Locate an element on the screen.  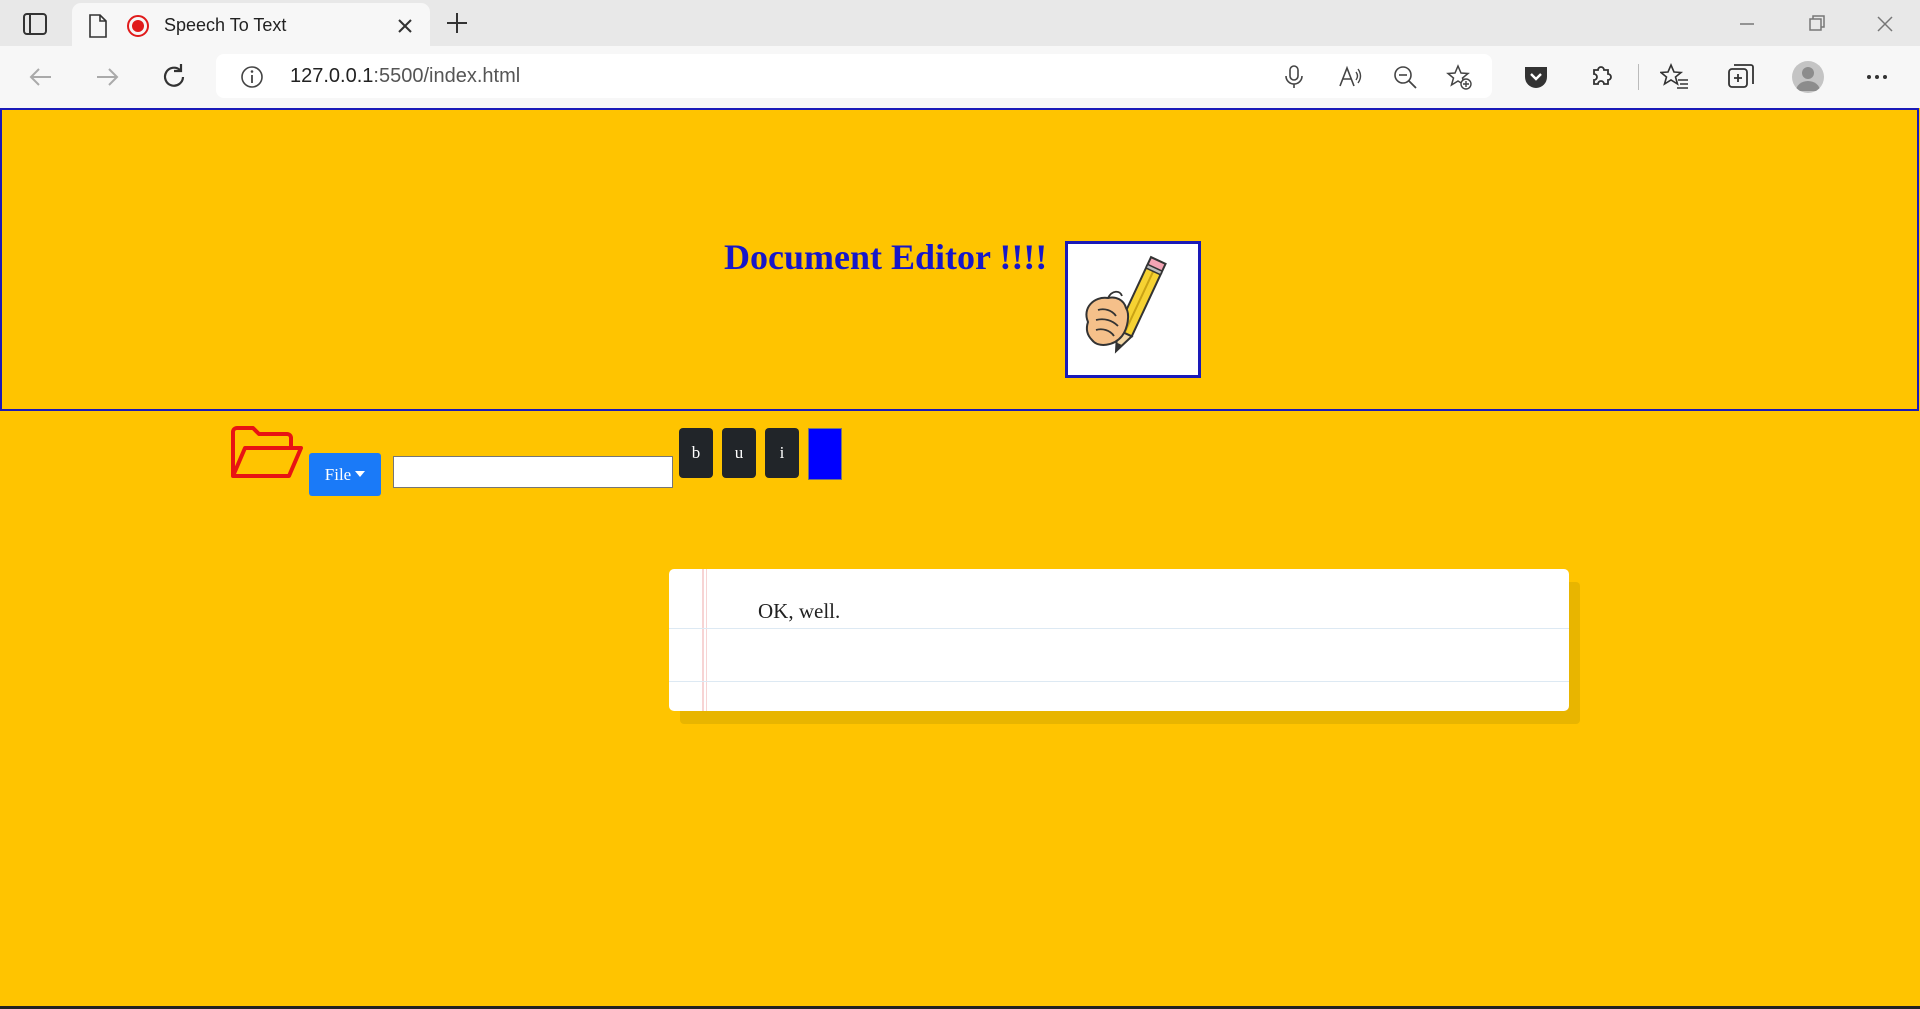
extensions-icon is located at coordinates (1601, 77).